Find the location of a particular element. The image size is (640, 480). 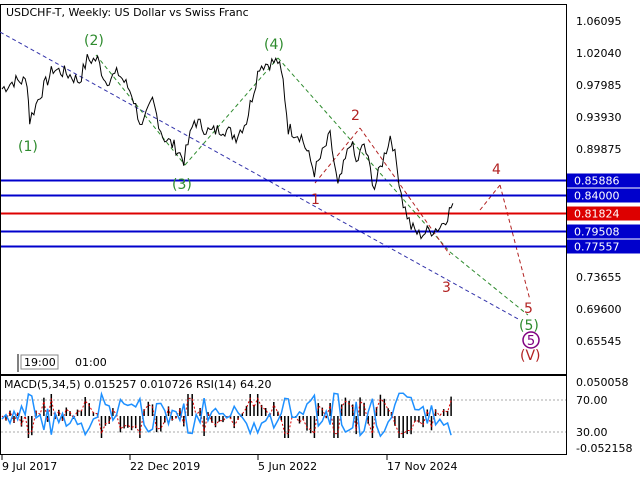

wave-label-green-1: (1) is located at coordinates (28, 147).